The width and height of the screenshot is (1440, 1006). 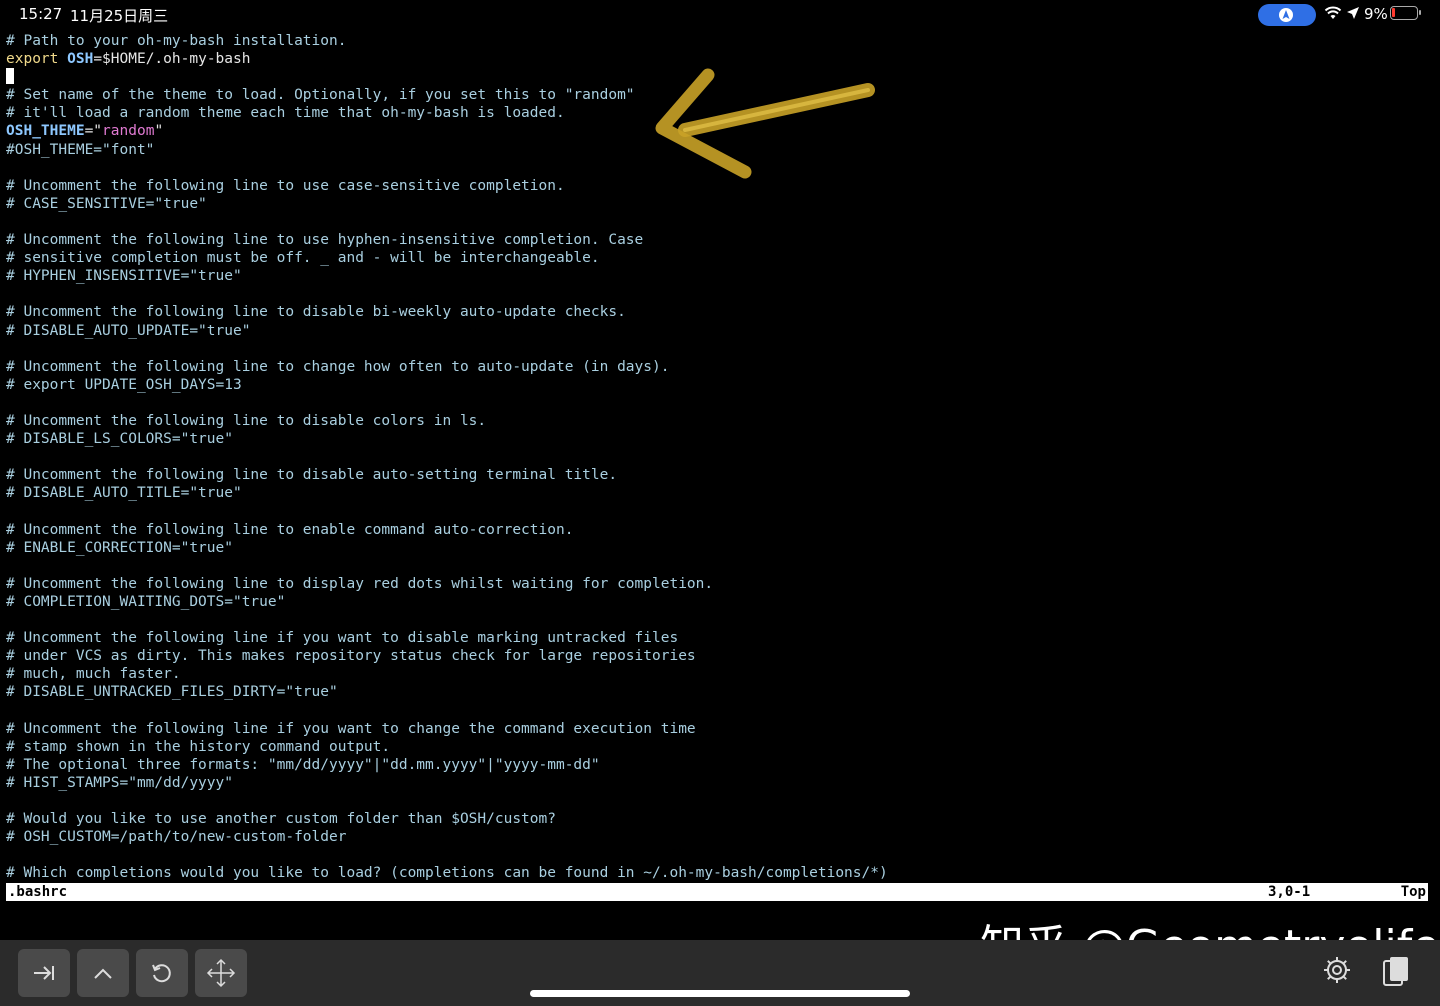 What do you see at coordinates (45, 131) in the screenshot?
I see `terminal-text: OSH_THEME` at bounding box center [45, 131].